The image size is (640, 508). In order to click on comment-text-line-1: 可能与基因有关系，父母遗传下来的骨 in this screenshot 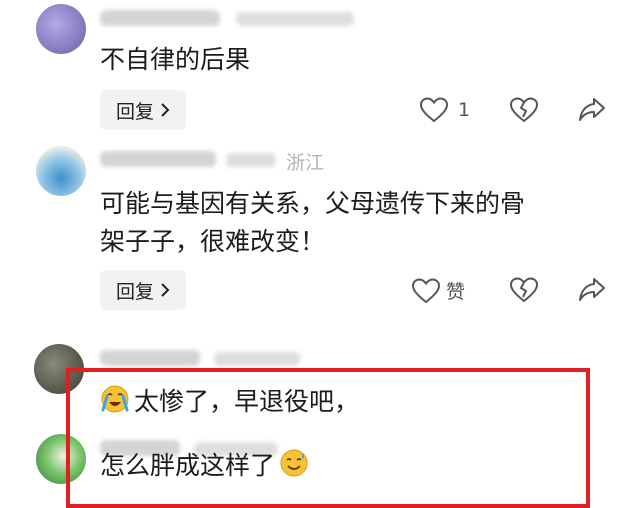, I will do `click(313, 203)`.